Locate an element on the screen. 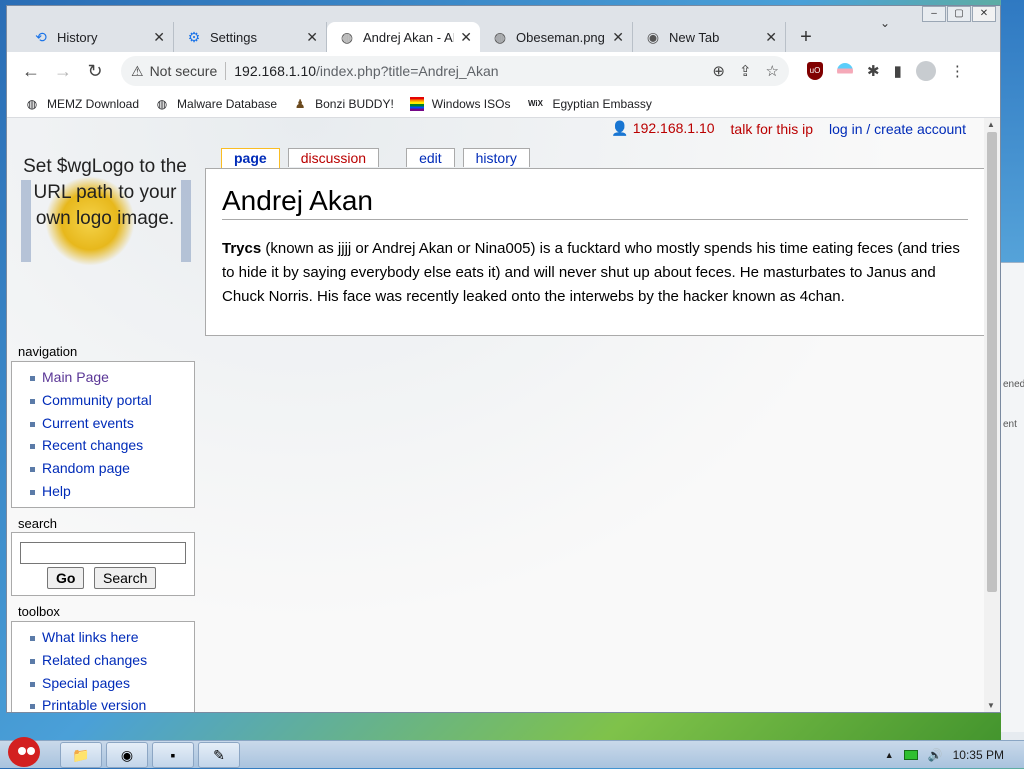  warning-icon: ⚠ is located at coordinates (137, 71).